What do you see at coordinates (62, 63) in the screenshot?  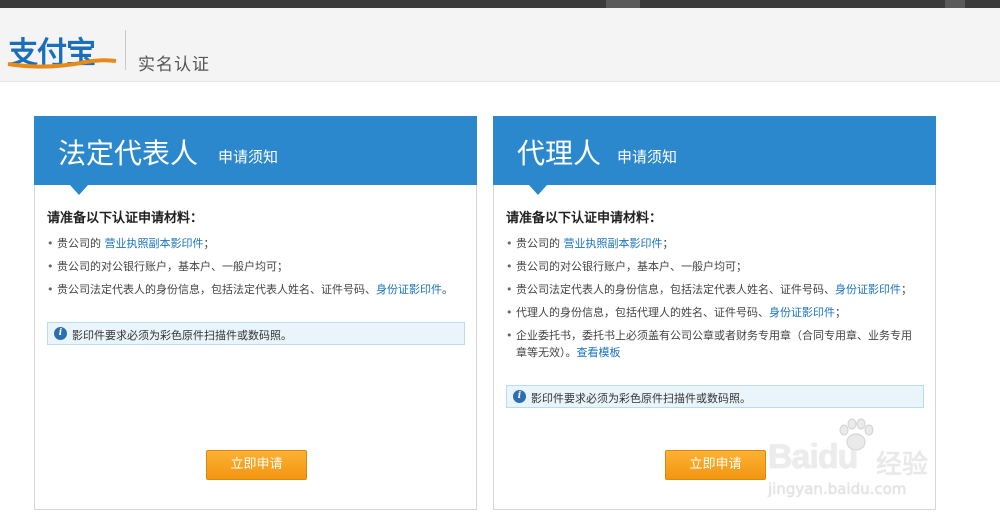 I see `logo-swoosh-icon` at bounding box center [62, 63].